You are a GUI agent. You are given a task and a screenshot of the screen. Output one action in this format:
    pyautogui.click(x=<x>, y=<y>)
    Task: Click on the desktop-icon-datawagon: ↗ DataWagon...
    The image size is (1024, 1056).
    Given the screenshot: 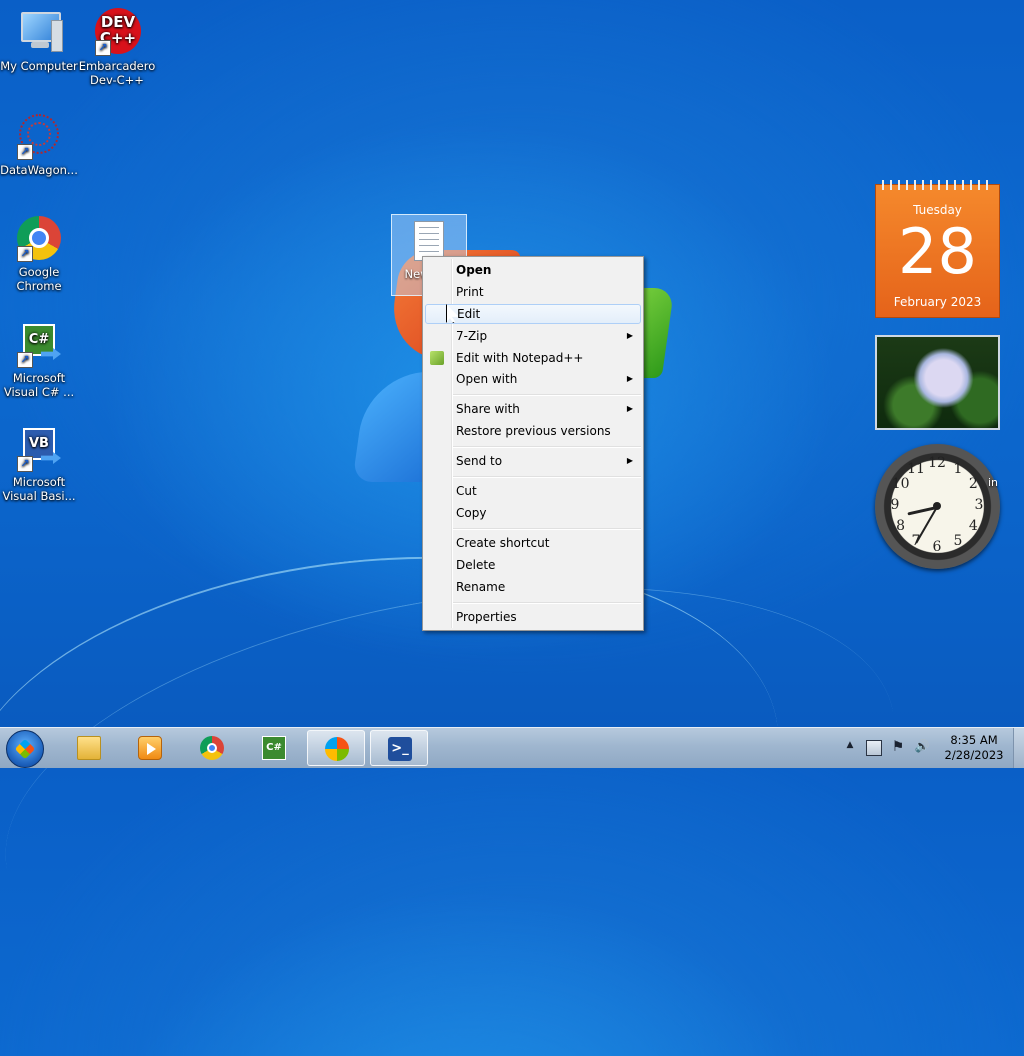 What is the action you would take?
    pyautogui.click(x=39, y=144)
    